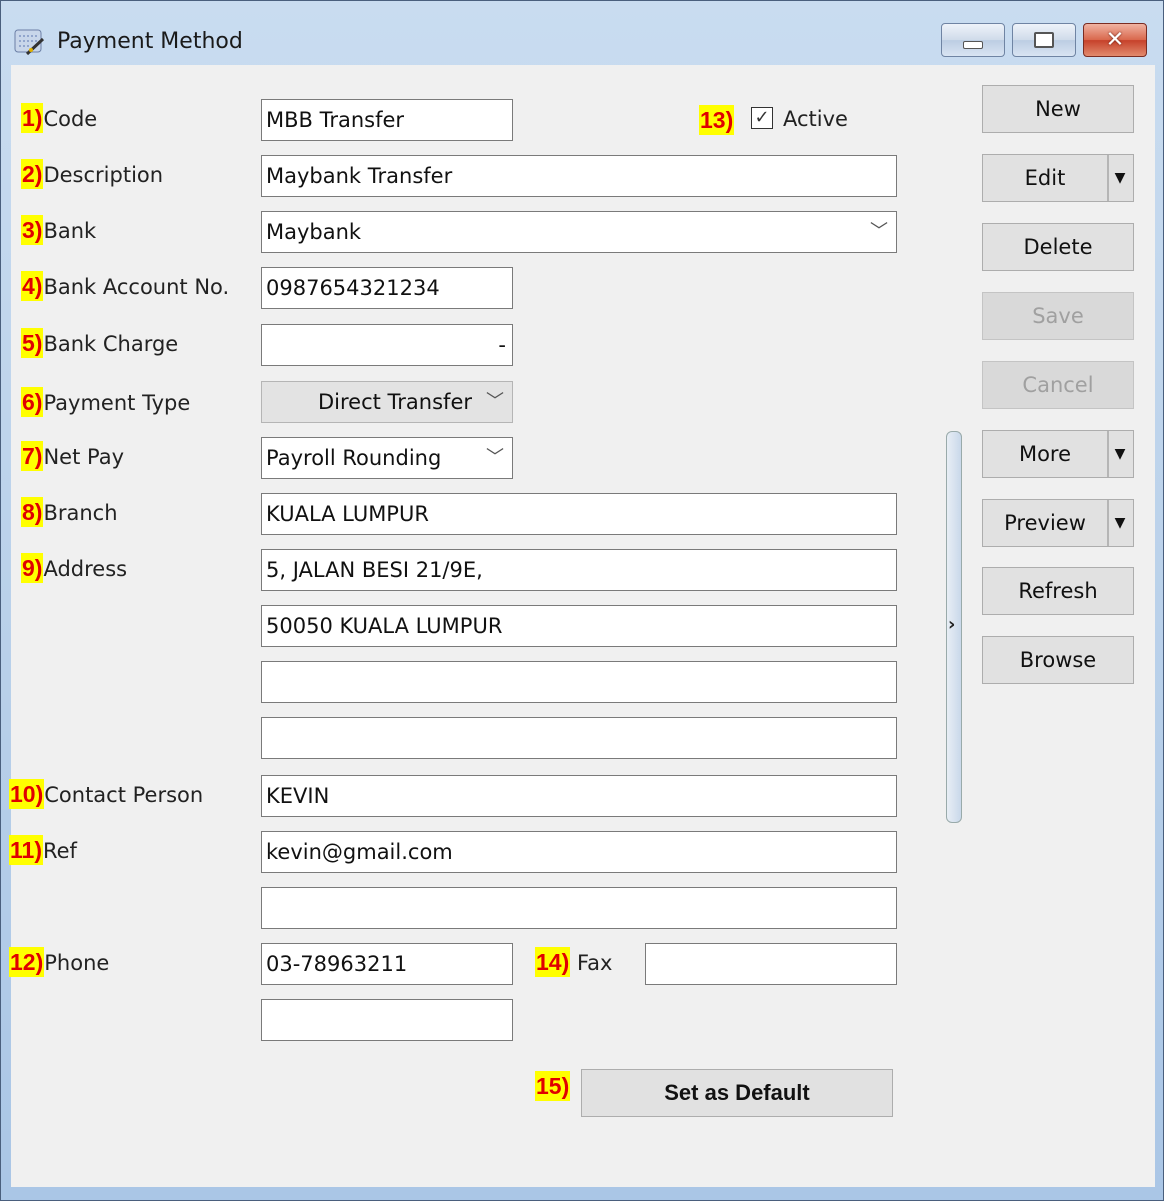  What do you see at coordinates (77, 963) in the screenshot?
I see `phone-label-text: Phone` at bounding box center [77, 963].